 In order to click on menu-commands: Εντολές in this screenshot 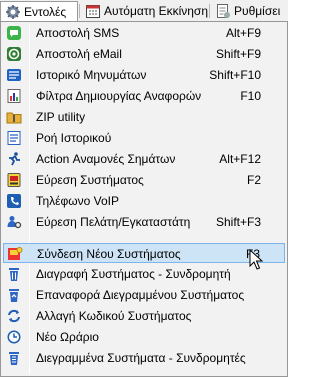, I will do `click(39, 11)`.